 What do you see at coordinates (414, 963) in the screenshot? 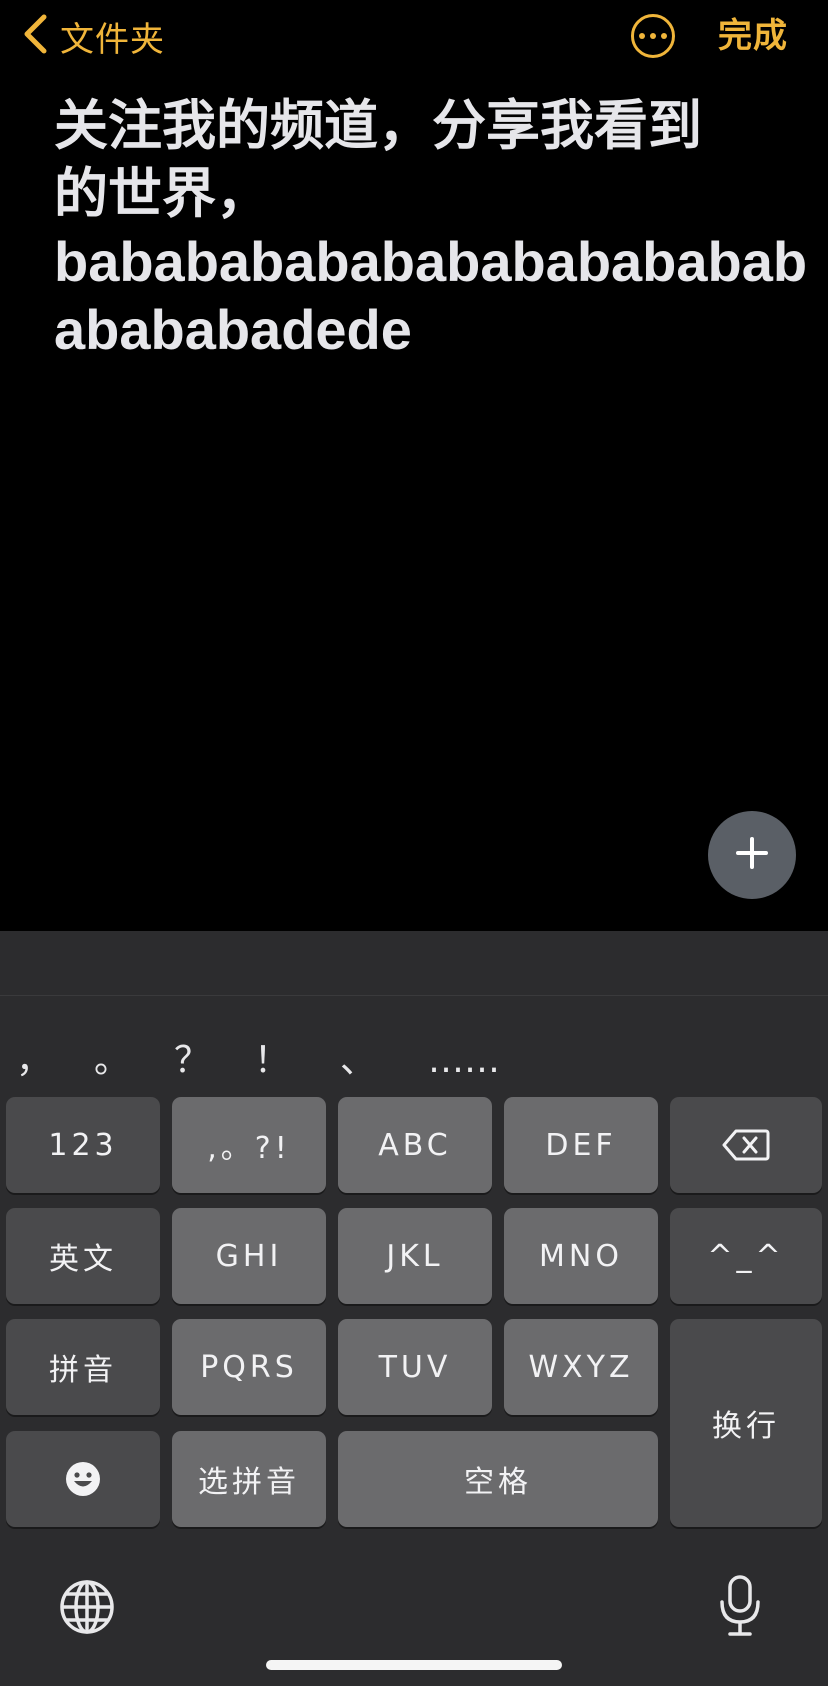
I see `candidate-bar` at bounding box center [414, 963].